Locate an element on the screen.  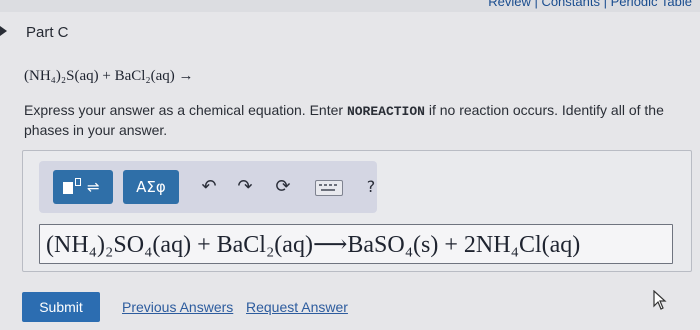
keyboard-icon is located at coordinates (329, 188).